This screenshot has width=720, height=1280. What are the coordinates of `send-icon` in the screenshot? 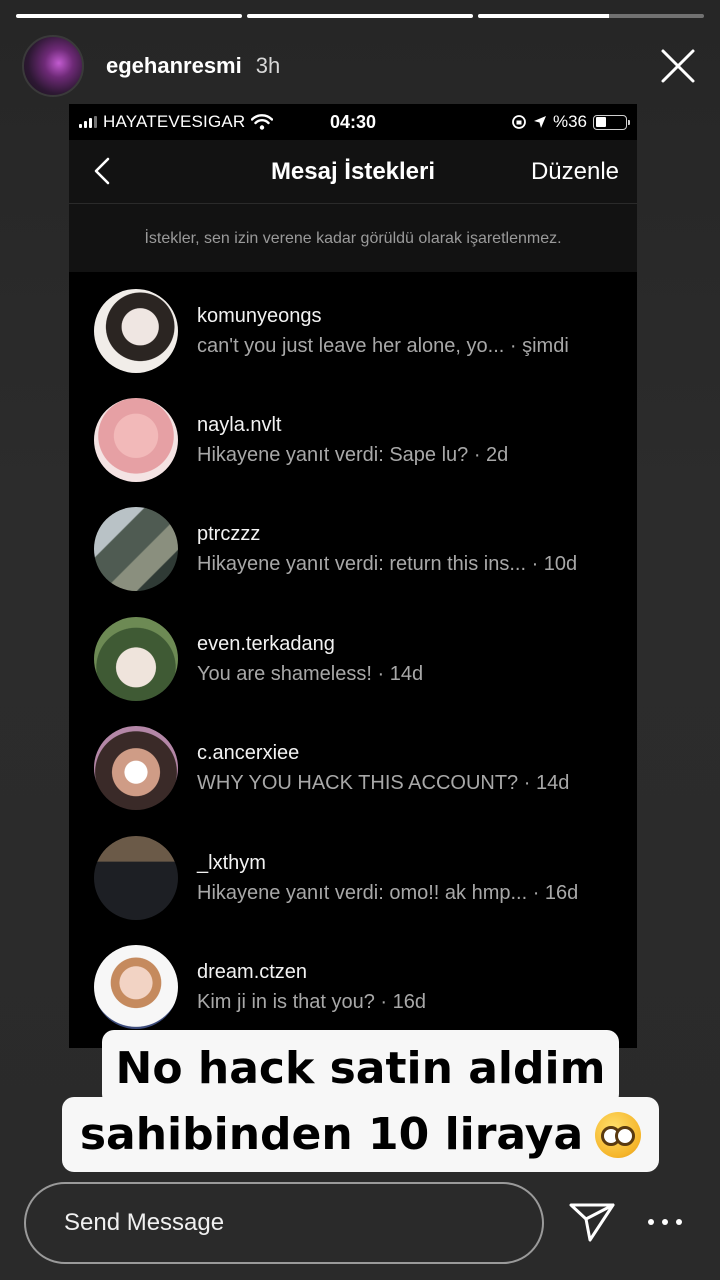 It's located at (592, 1222).